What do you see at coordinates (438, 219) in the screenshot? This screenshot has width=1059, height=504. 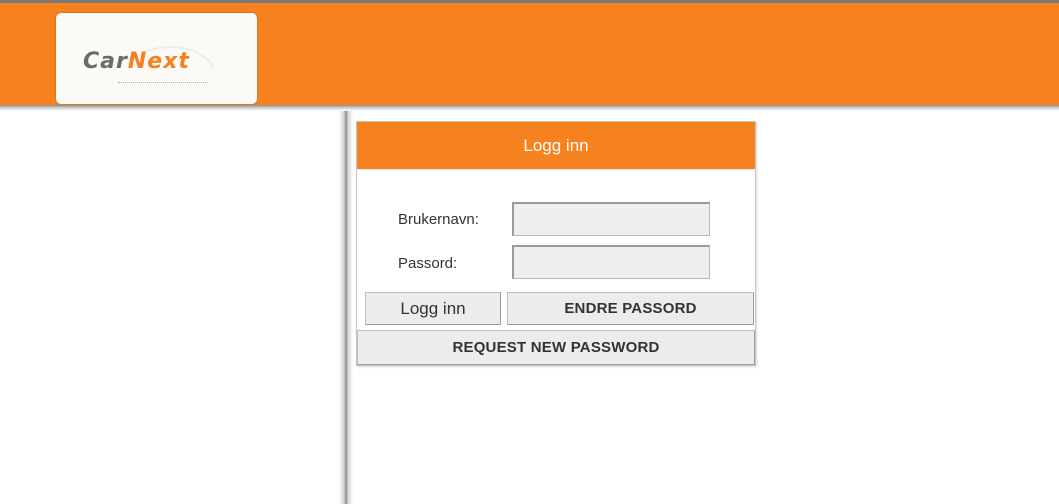 I see `username-label: Brukernavn:` at bounding box center [438, 219].